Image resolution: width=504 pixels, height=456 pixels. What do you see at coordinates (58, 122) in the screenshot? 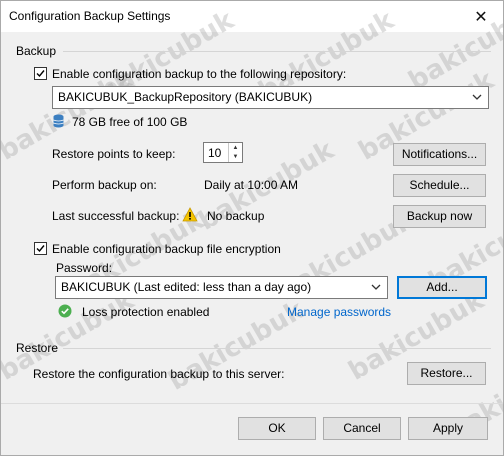
I see `database-icon` at bounding box center [58, 122].